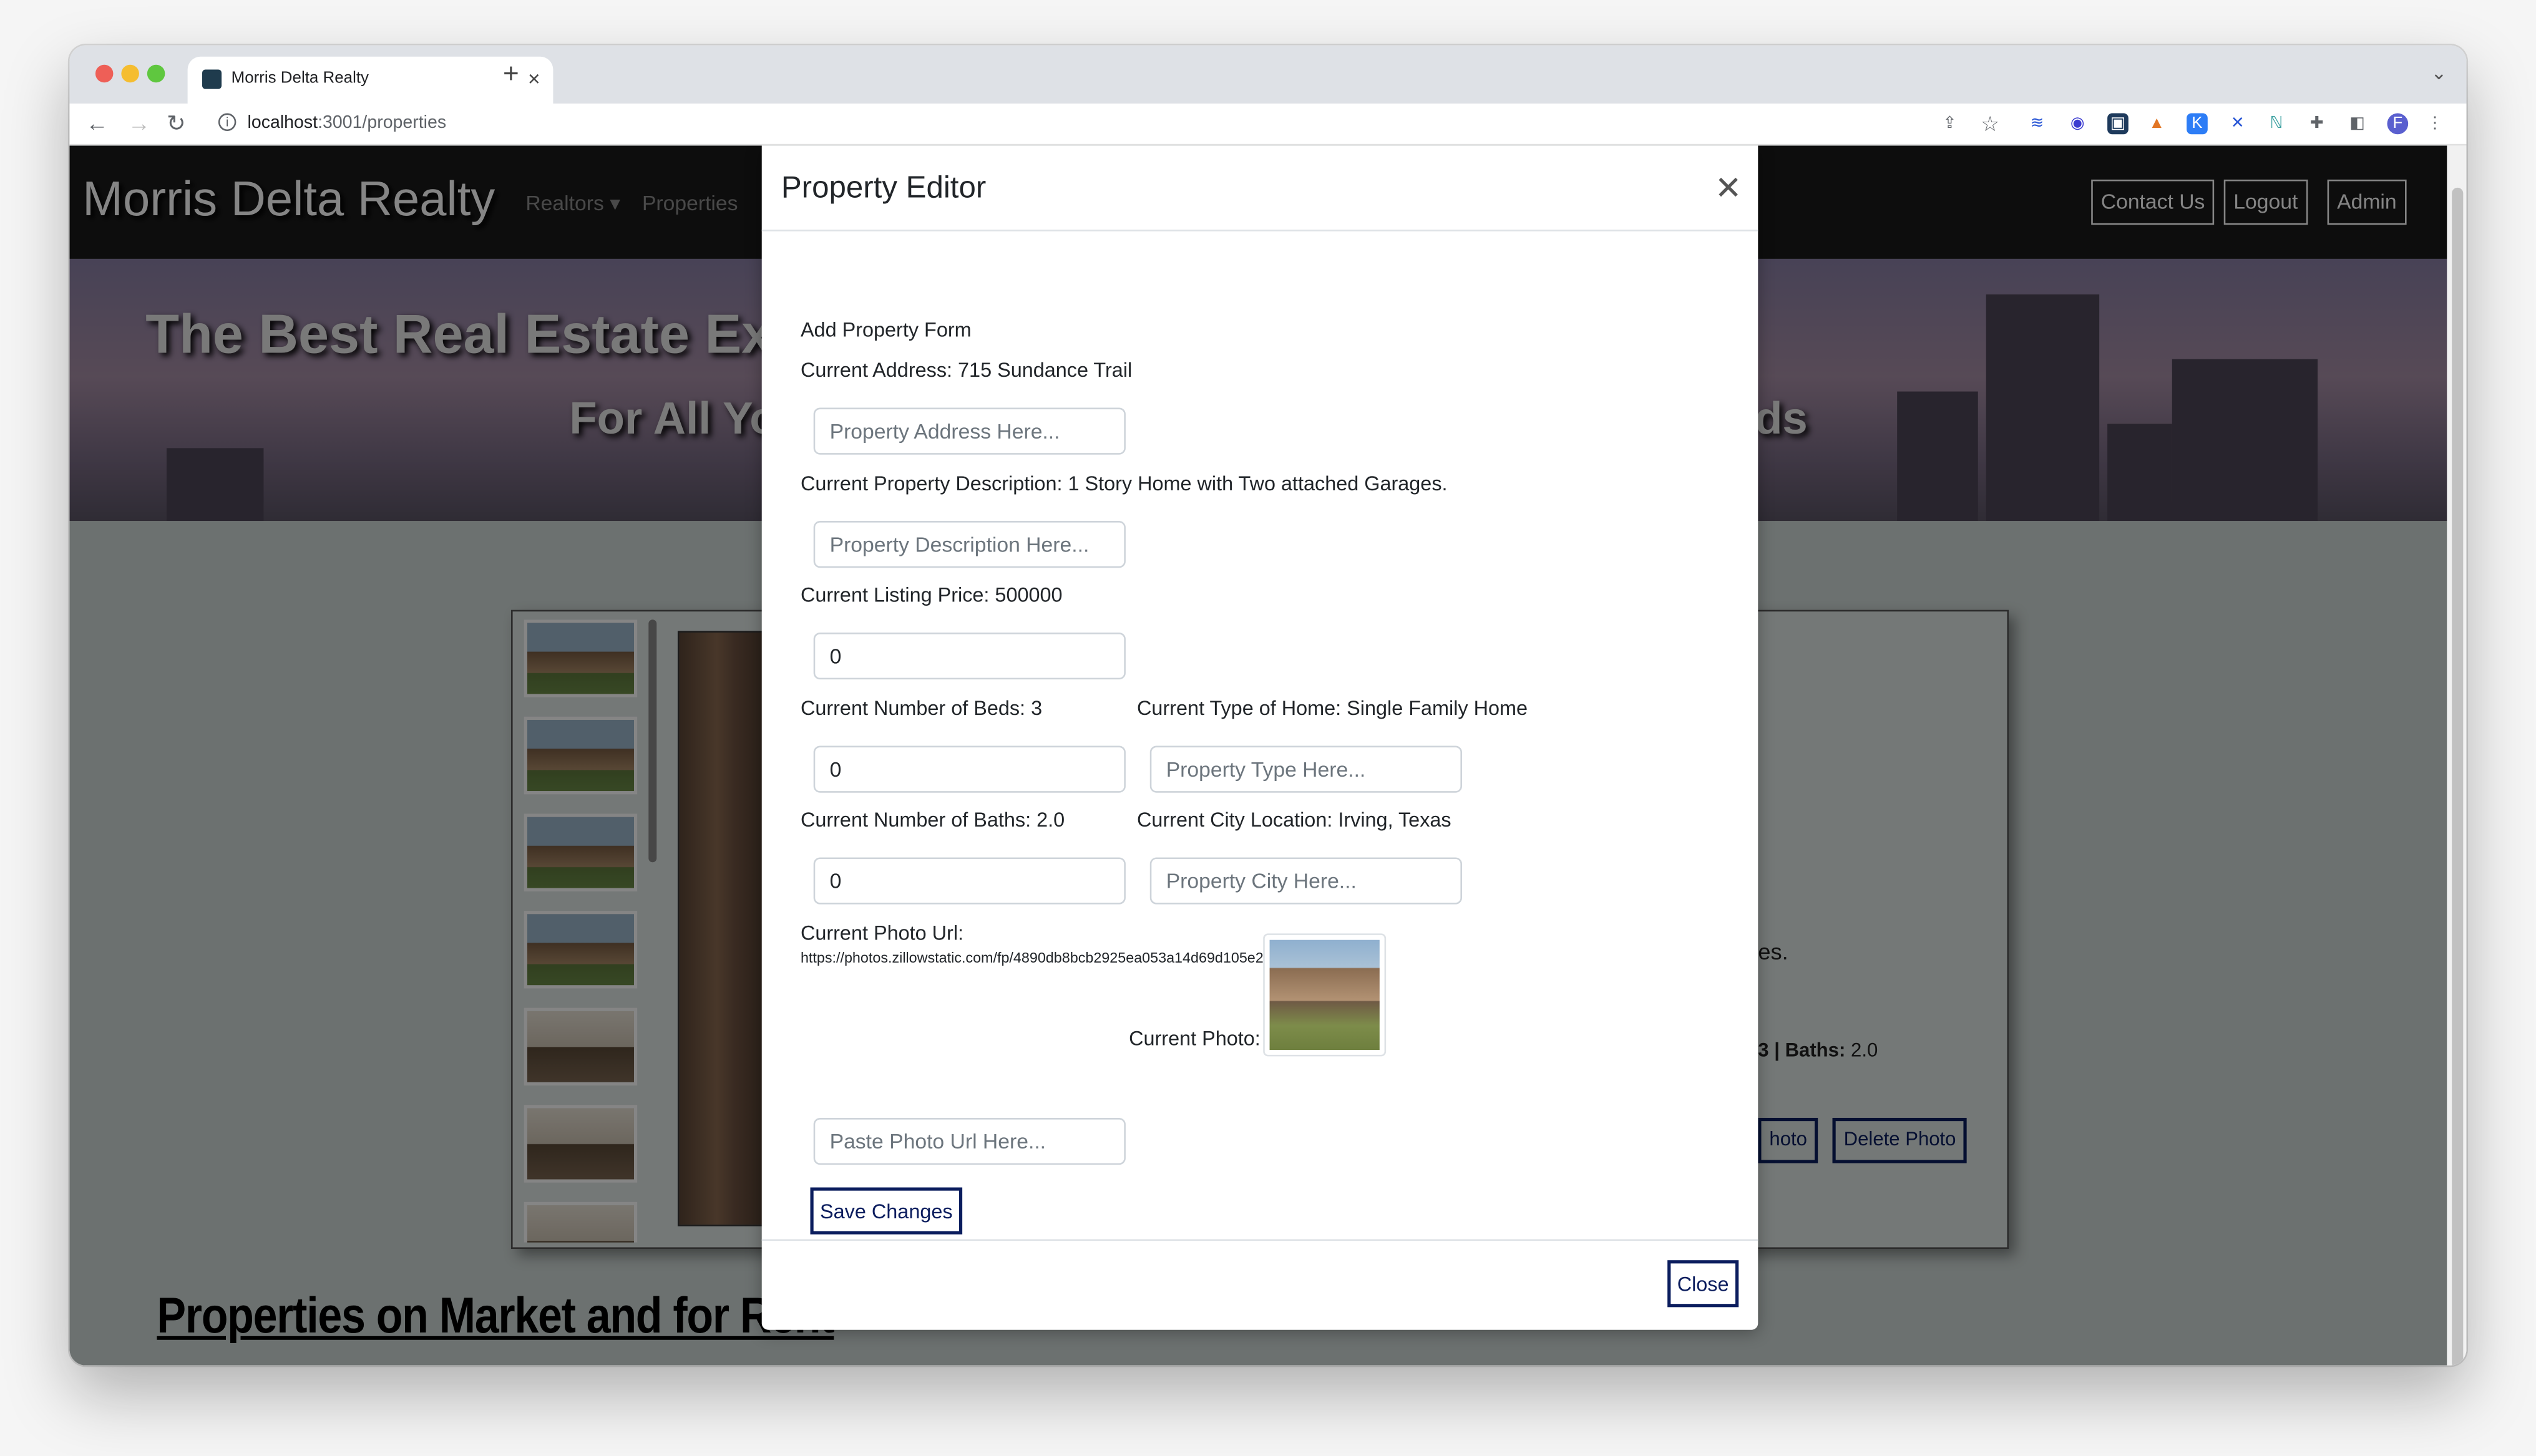 The width and height of the screenshot is (2536, 1456). Describe the element at coordinates (1294, 820) in the screenshot. I see `current-city-label: Current City Location: Irving, Texas` at that location.